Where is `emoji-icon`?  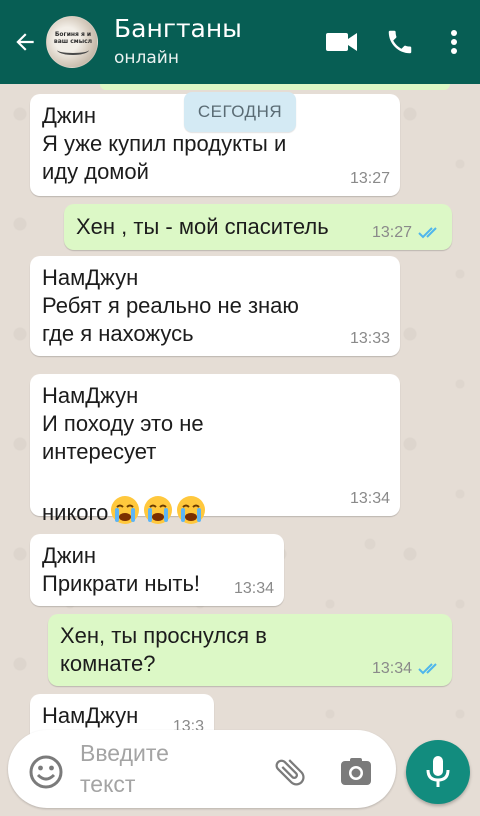 emoji-icon is located at coordinates (46, 772).